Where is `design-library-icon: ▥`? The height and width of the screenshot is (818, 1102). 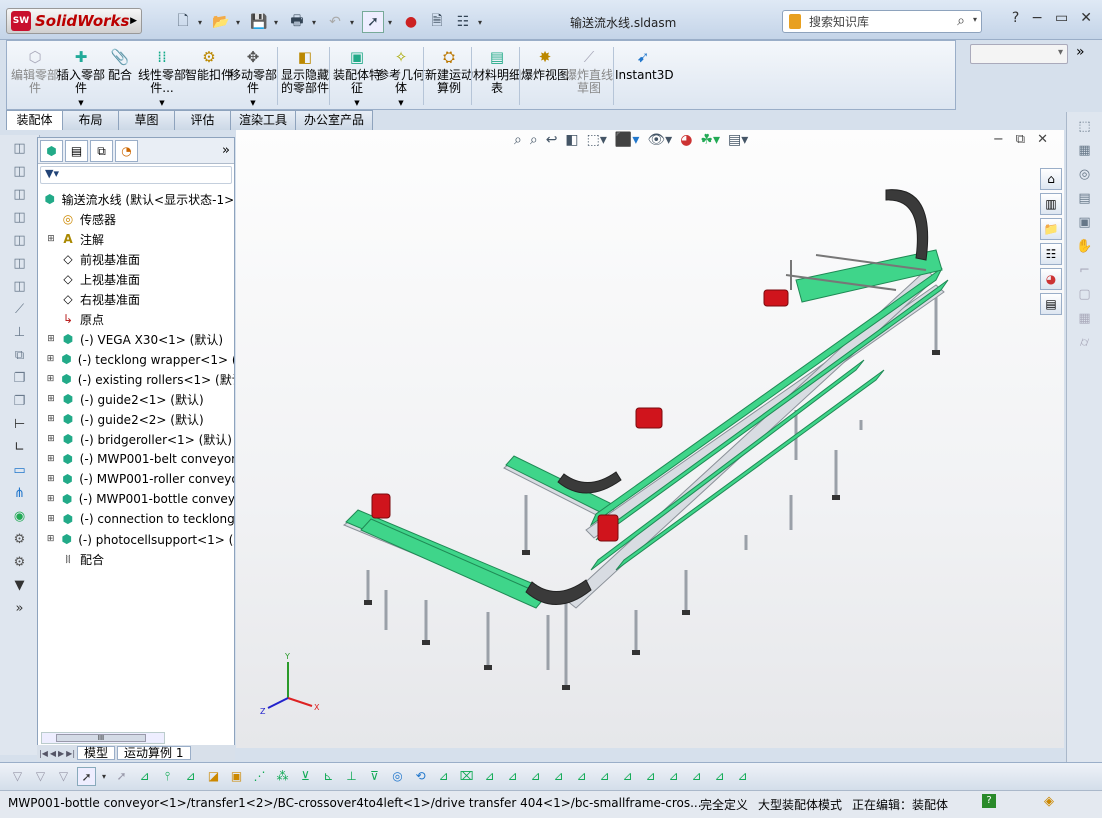 design-library-icon: ▥ is located at coordinates (1051, 204).